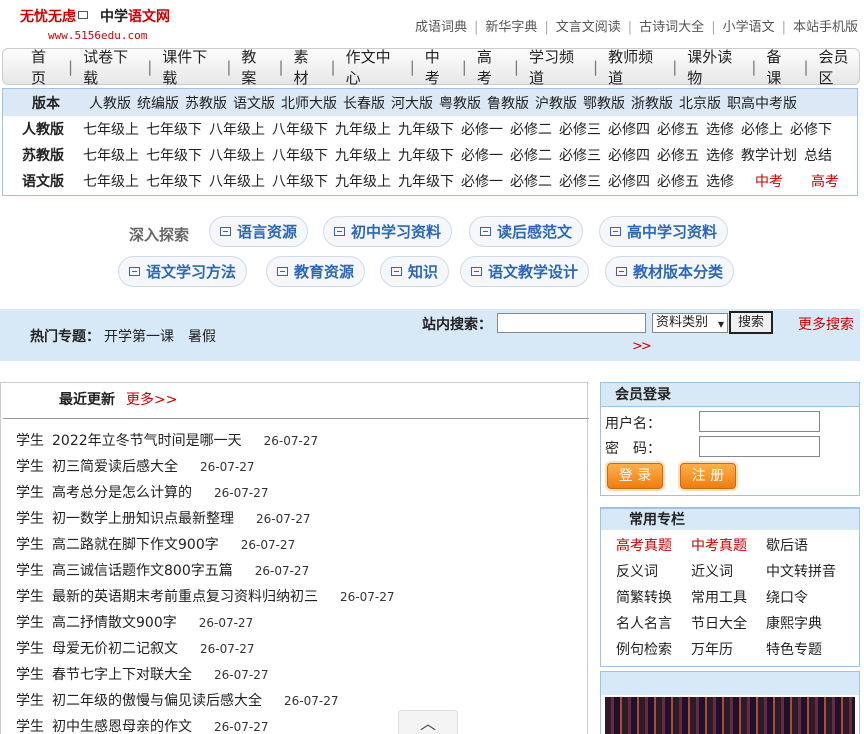 This screenshot has width=864, height=734. What do you see at coordinates (296, 443) in the screenshot?
I see `list-item: 学生 2022年立冬节气时间是哪一天 26-07-27` at bounding box center [296, 443].